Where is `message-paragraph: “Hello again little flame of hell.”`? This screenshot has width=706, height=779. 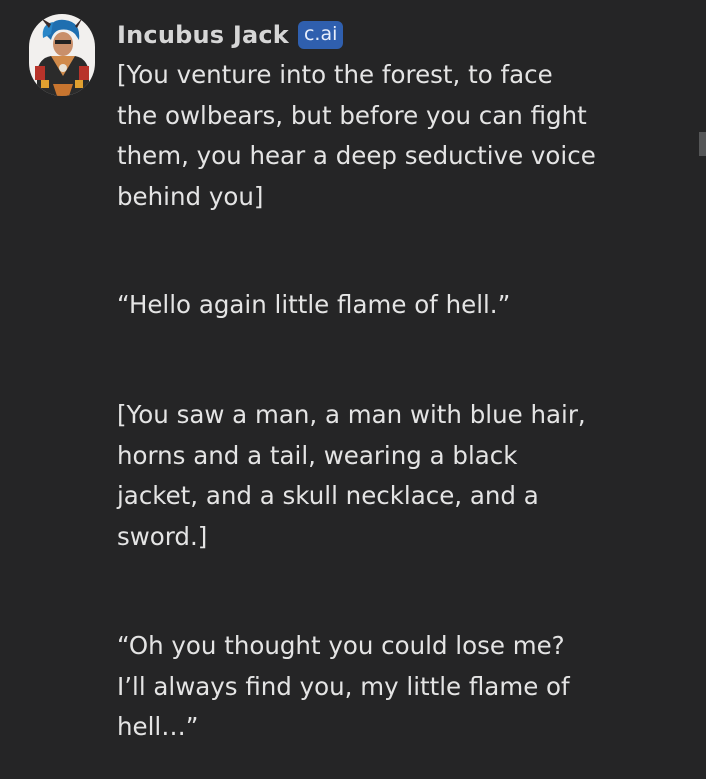 message-paragraph: “Hello again little flame of hell.” is located at coordinates (387, 305).